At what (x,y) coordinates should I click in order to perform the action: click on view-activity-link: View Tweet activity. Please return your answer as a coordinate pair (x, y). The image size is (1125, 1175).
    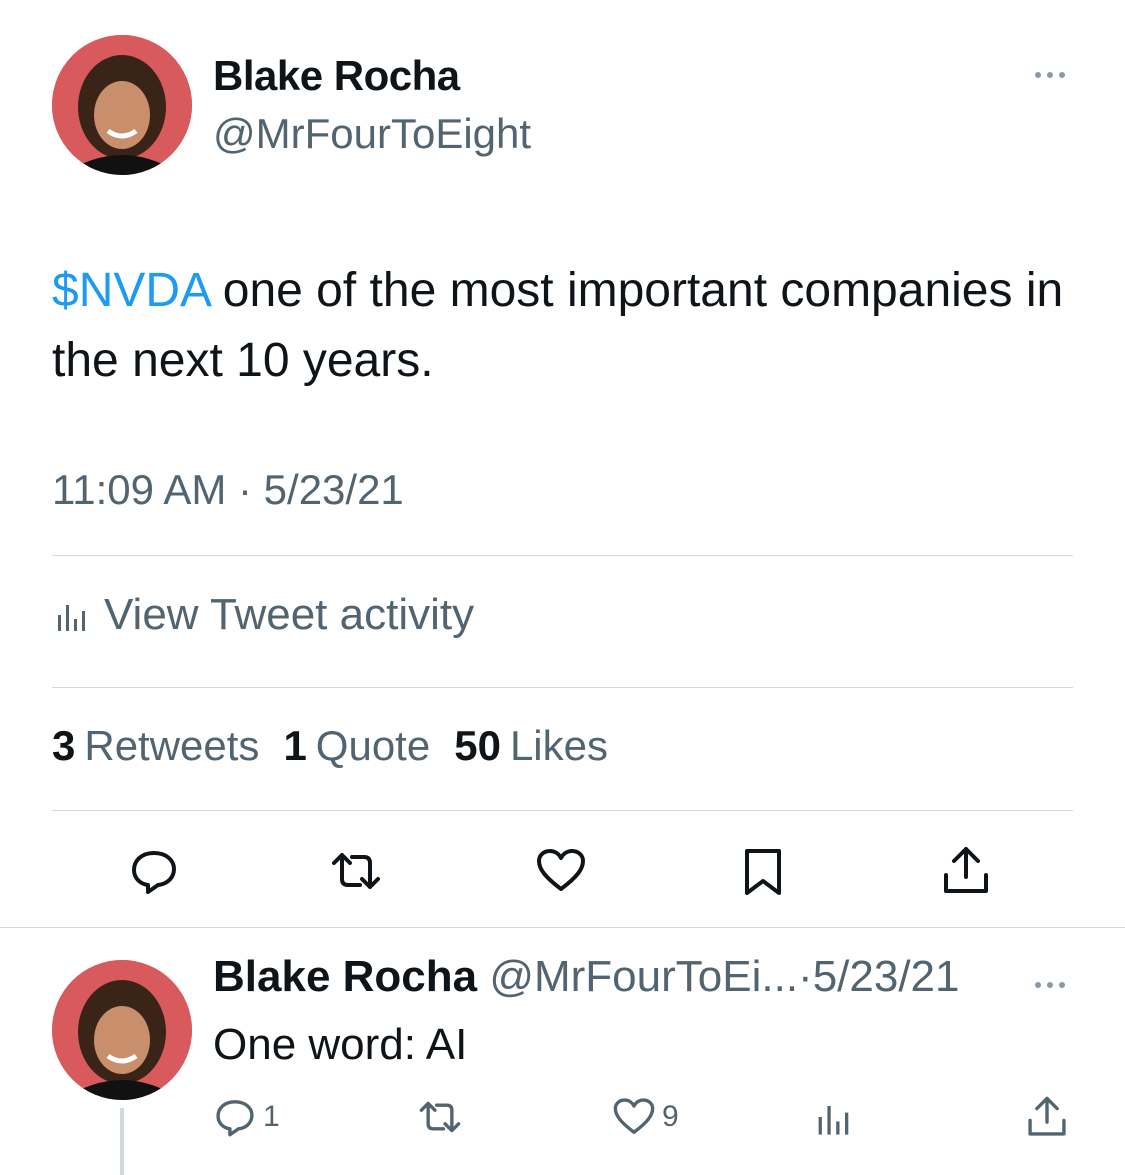
    Looking at the image, I should click on (263, 615).